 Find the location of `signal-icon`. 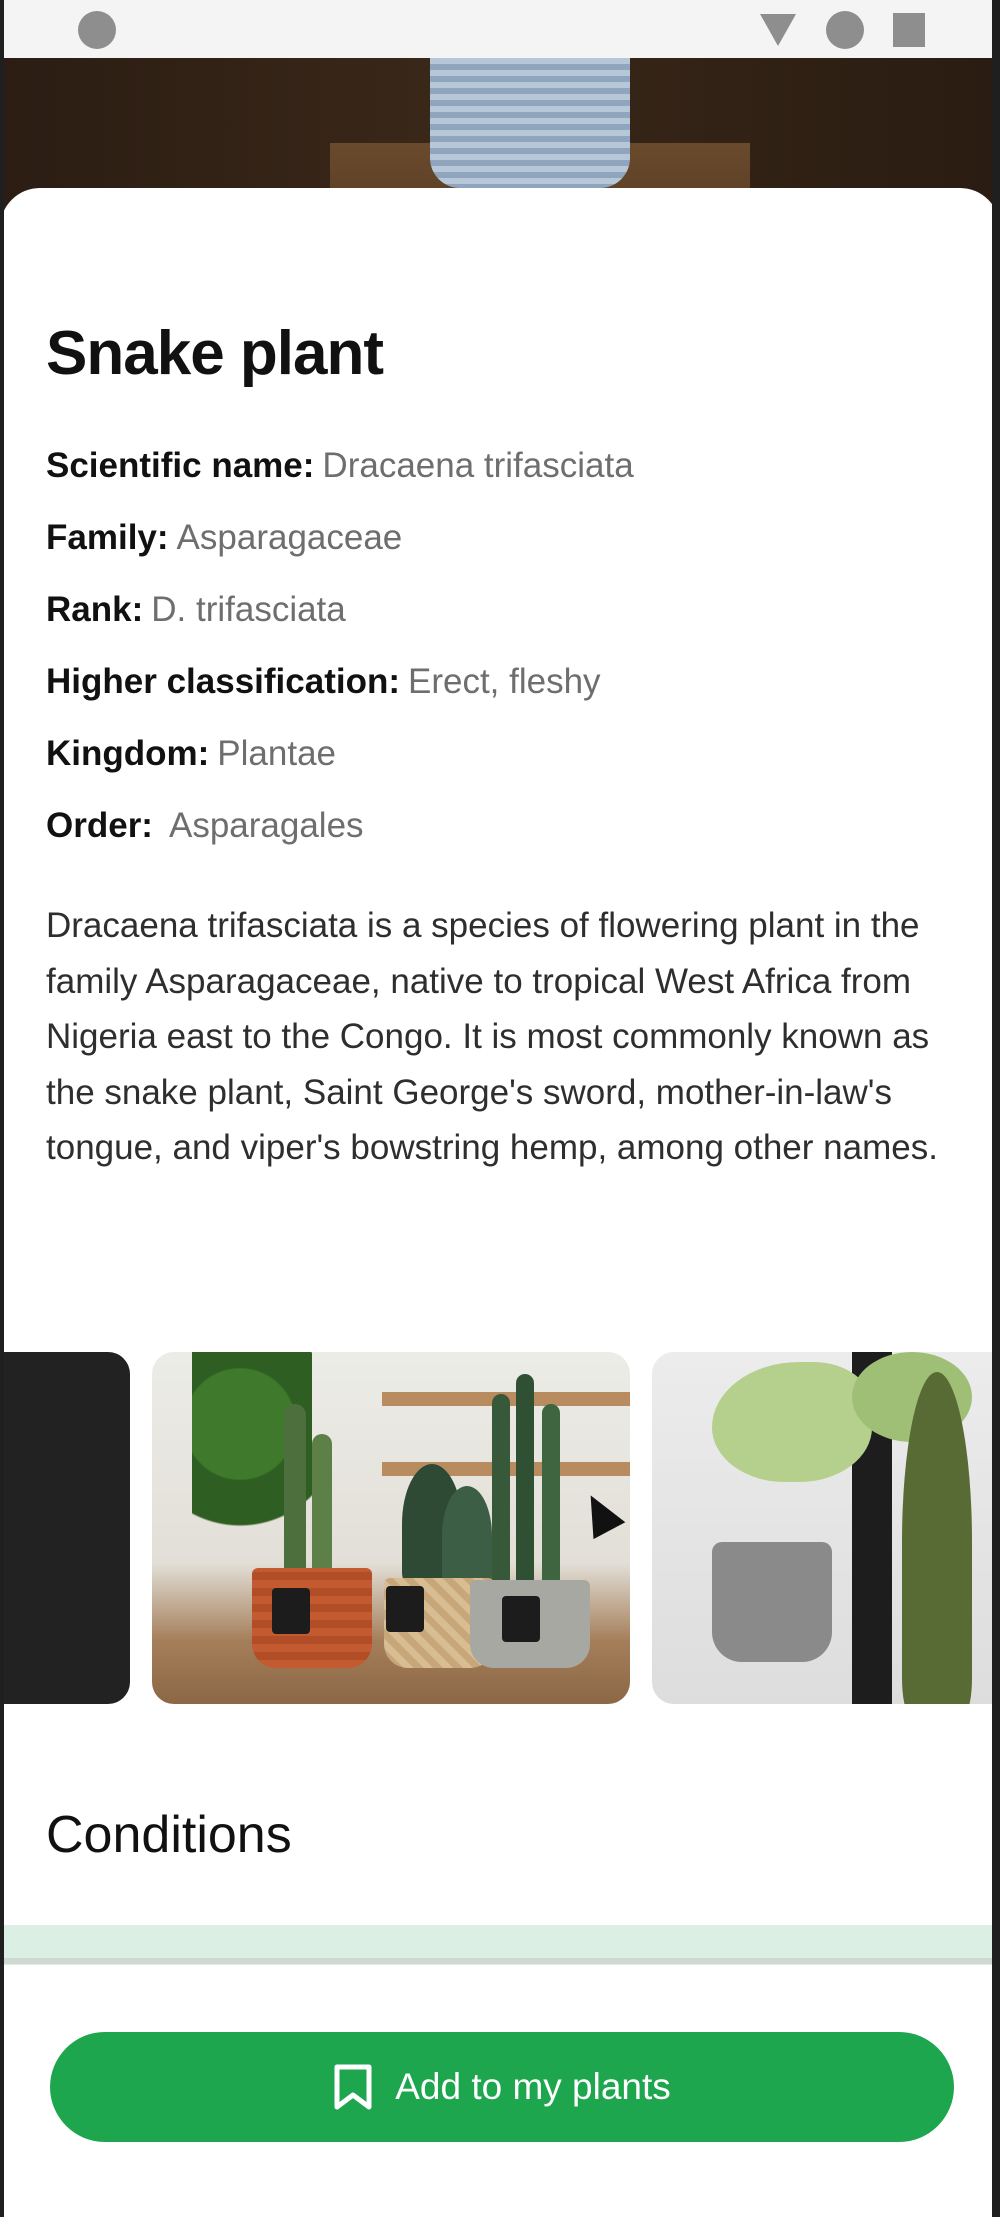

signal-icon is located at coordinates (845, 30).